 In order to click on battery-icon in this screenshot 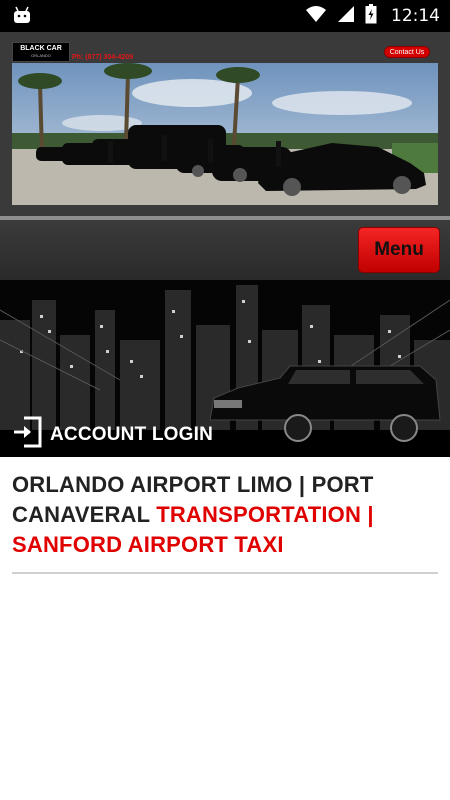, I will do `click(371, 16)`.